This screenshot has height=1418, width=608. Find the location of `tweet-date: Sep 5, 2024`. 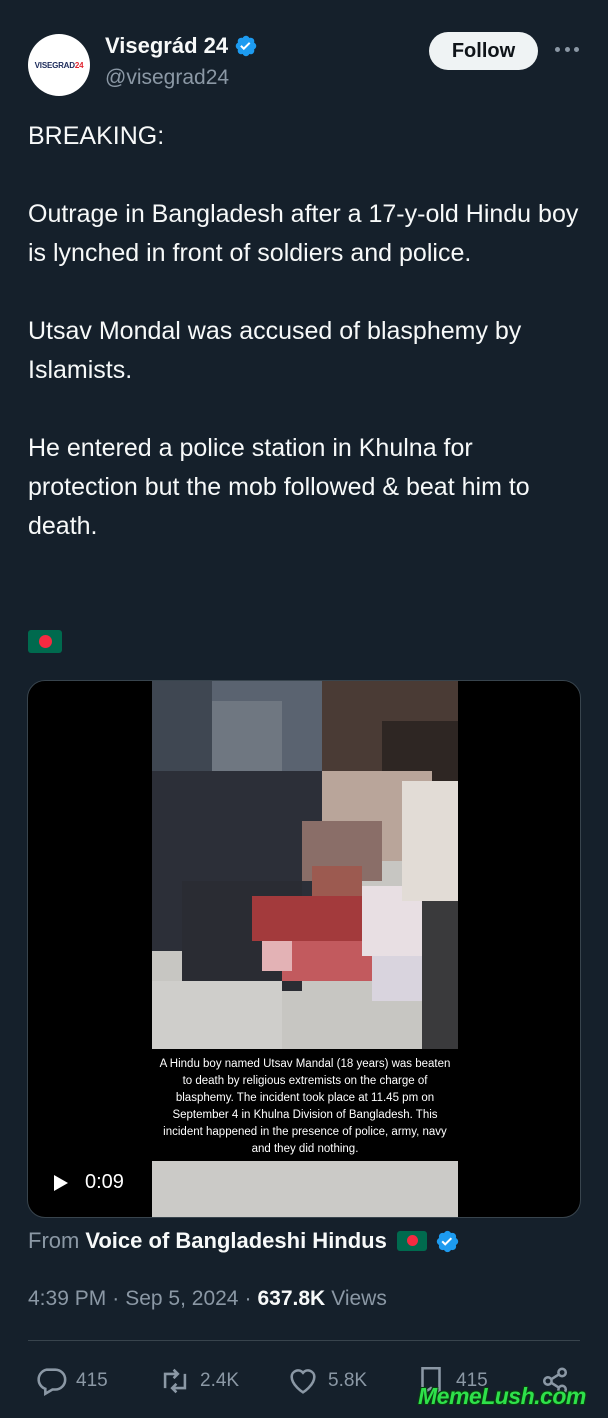

tweet-date: Sep 5, 2024 is located at coordinates (181, 1299).